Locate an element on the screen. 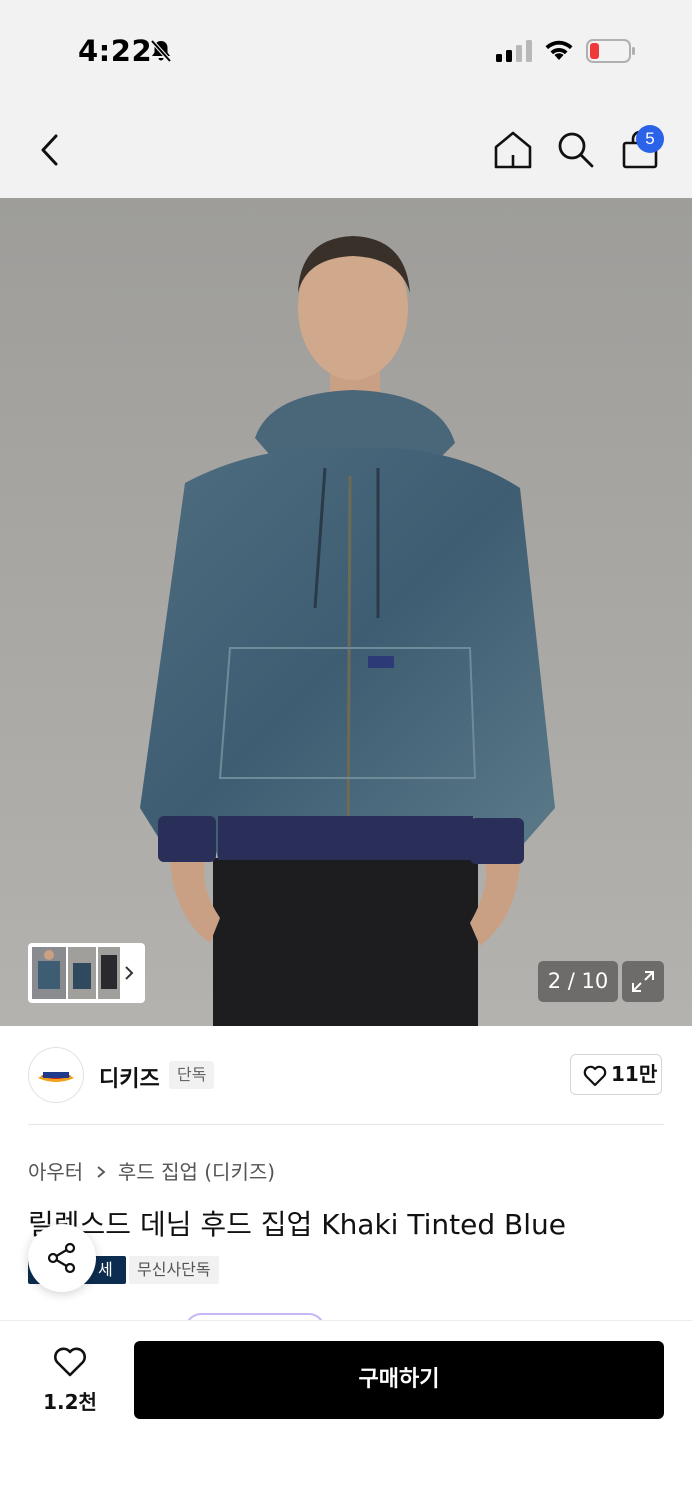 The width and height of the screenshot is (692, 1500). expand-icon is located at coordinates (643, 981).